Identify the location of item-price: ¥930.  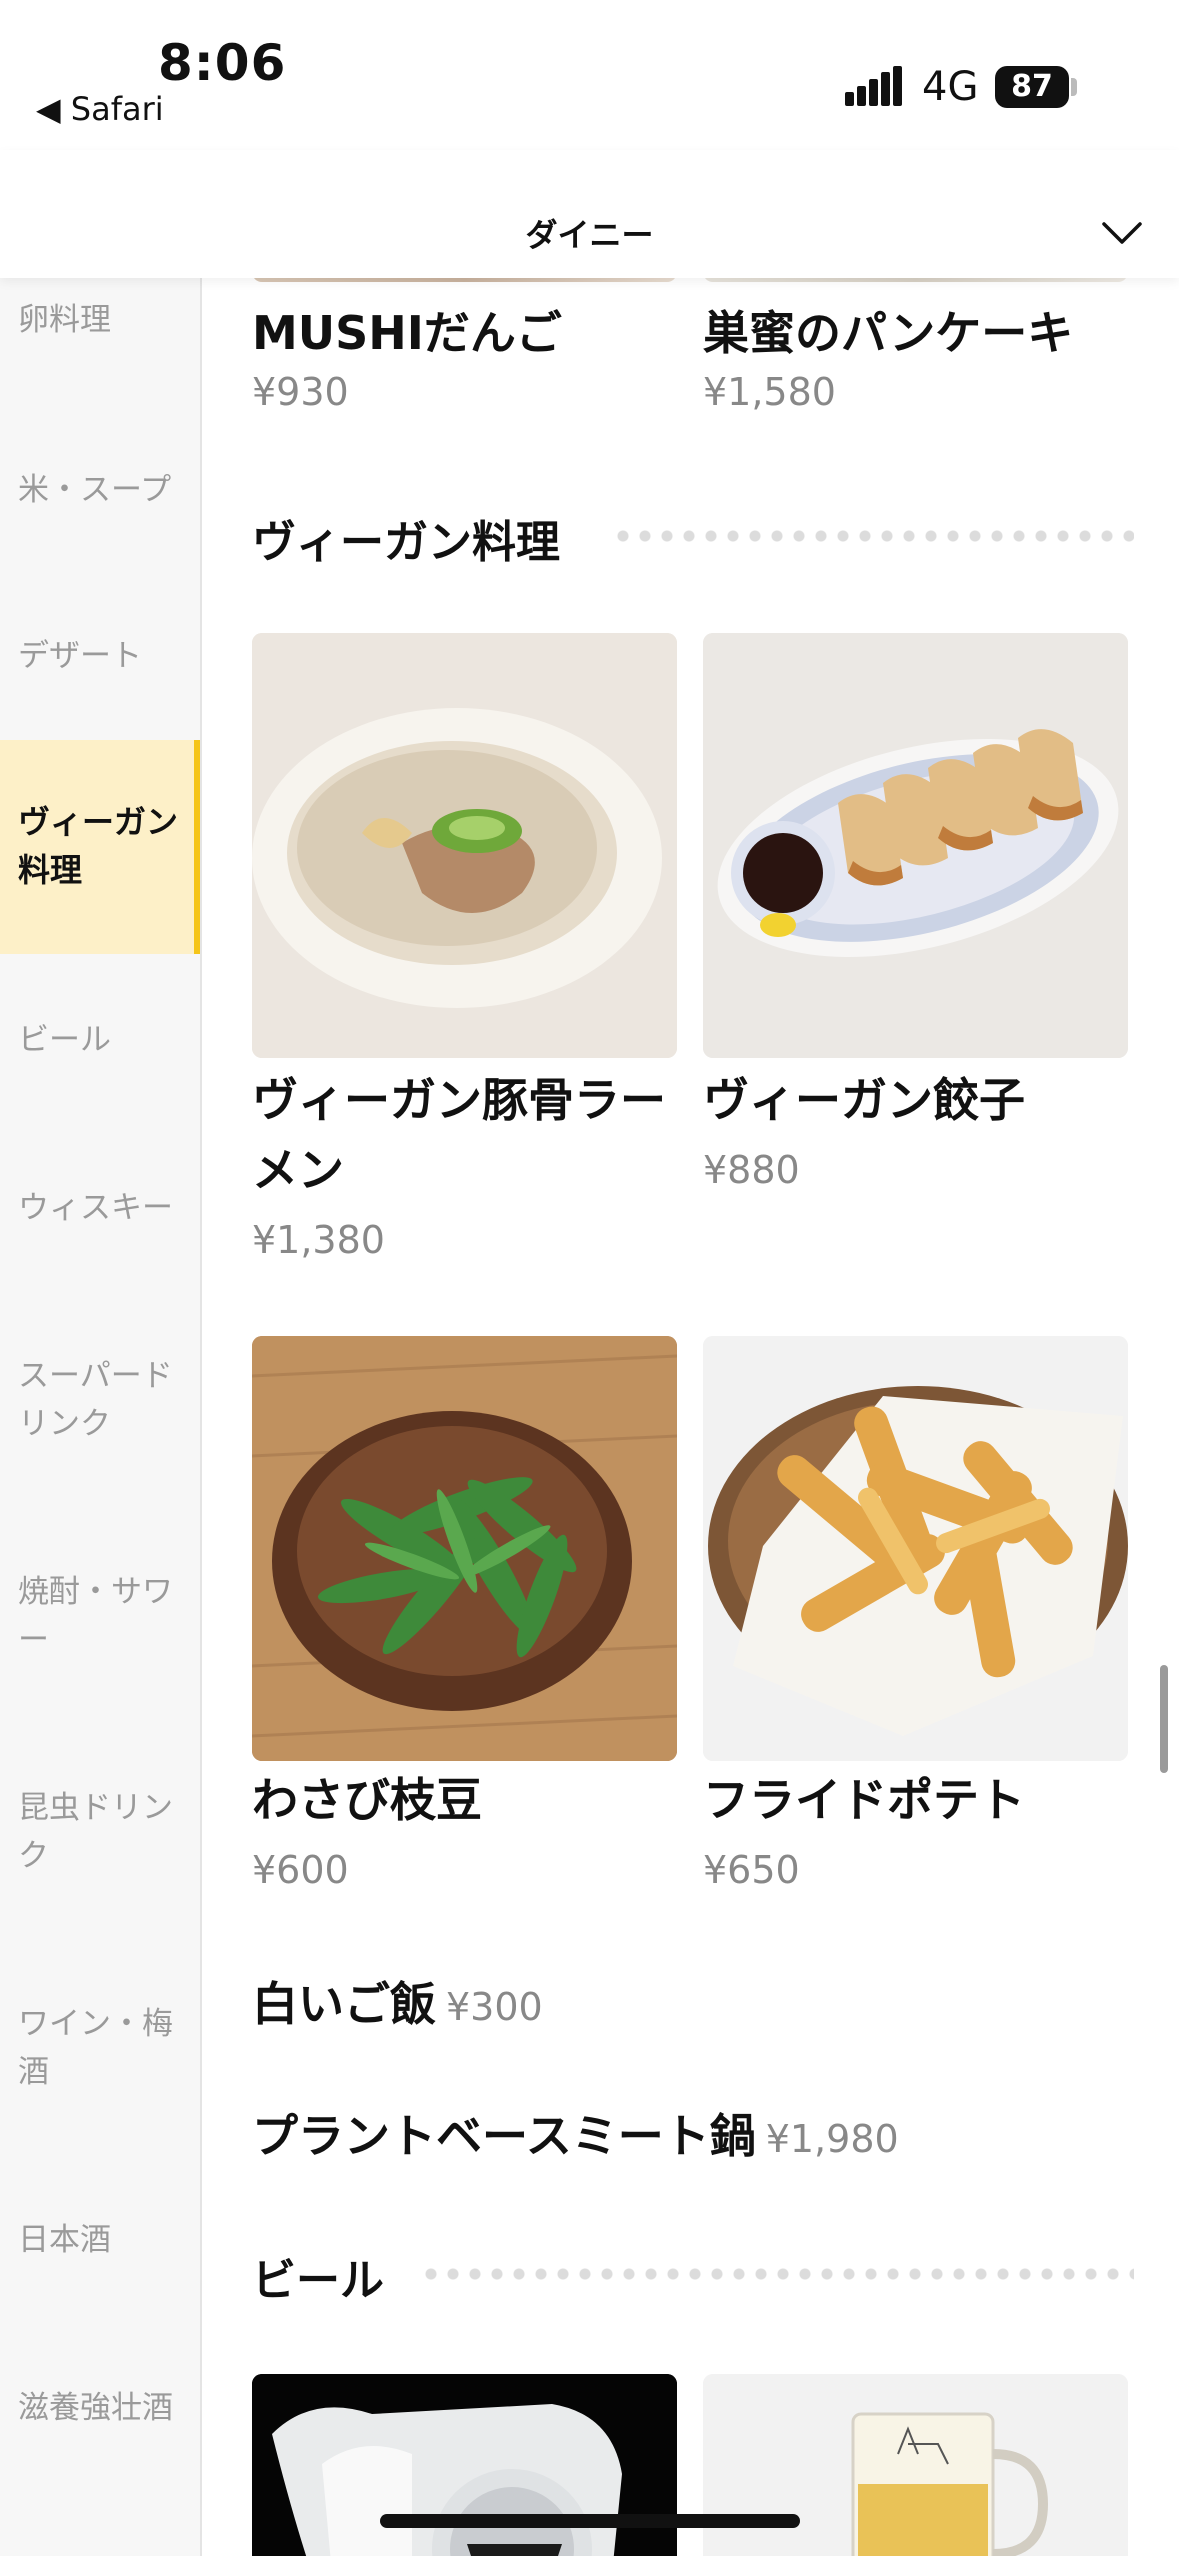
(300, 392).